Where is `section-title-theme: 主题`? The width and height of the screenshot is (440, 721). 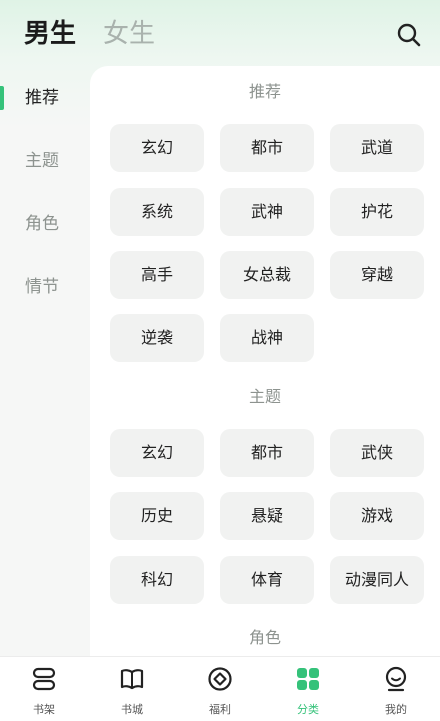
section-title-theme: 主题 is located at coordinates (264, 396).